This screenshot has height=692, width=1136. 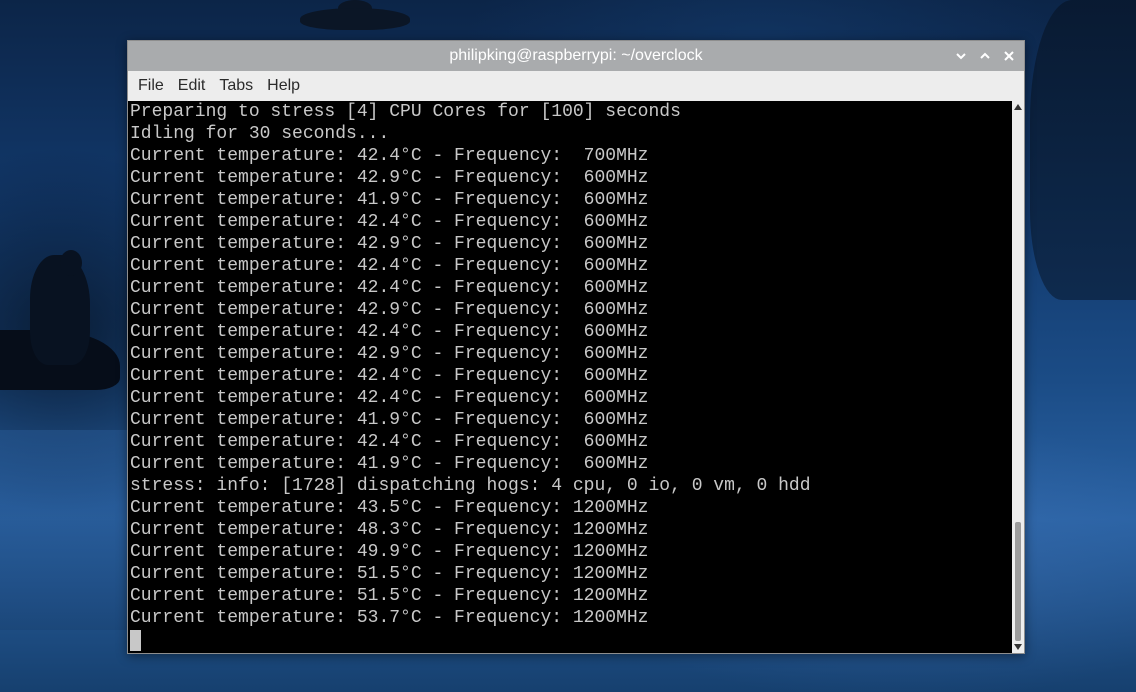 What do you see at coordinates (283, 86) in the screenshot?
I see `menu-help: Help` at bounding box center [283, 86].